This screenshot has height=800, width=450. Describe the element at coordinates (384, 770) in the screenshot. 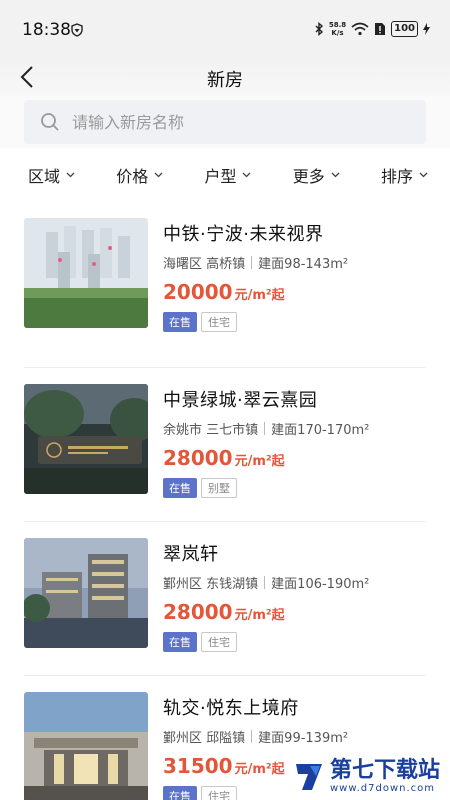

I see `watermark-main: 第七下载站` at that location.